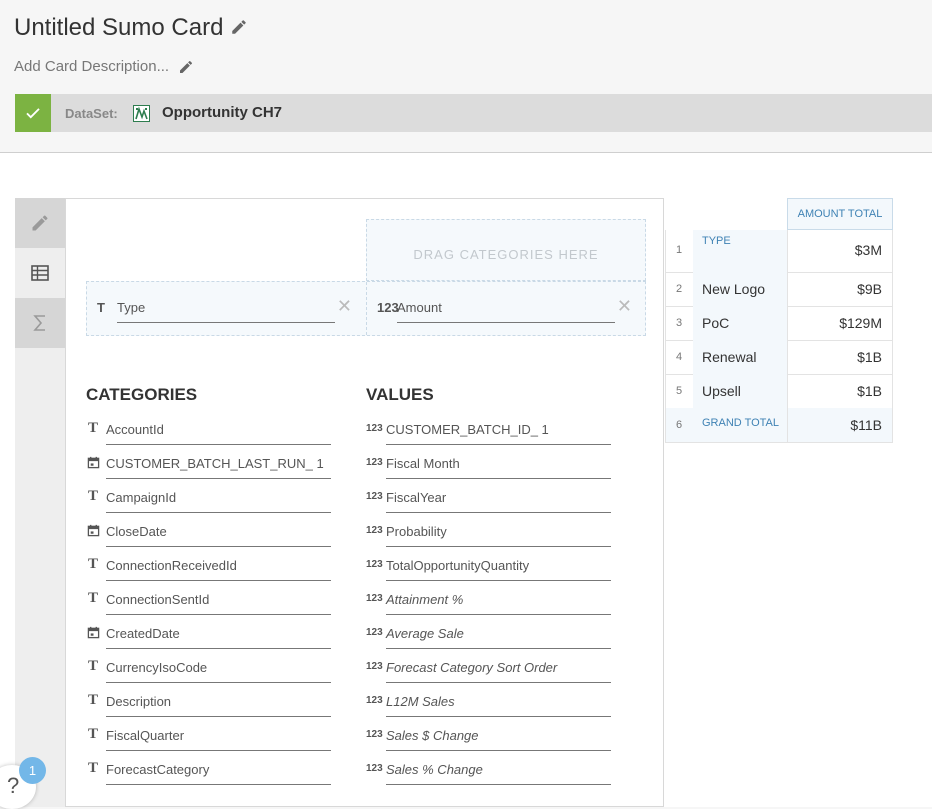  I want to click on field-row: T Type ✕ 123 Amount ✕, so click(366, 308).